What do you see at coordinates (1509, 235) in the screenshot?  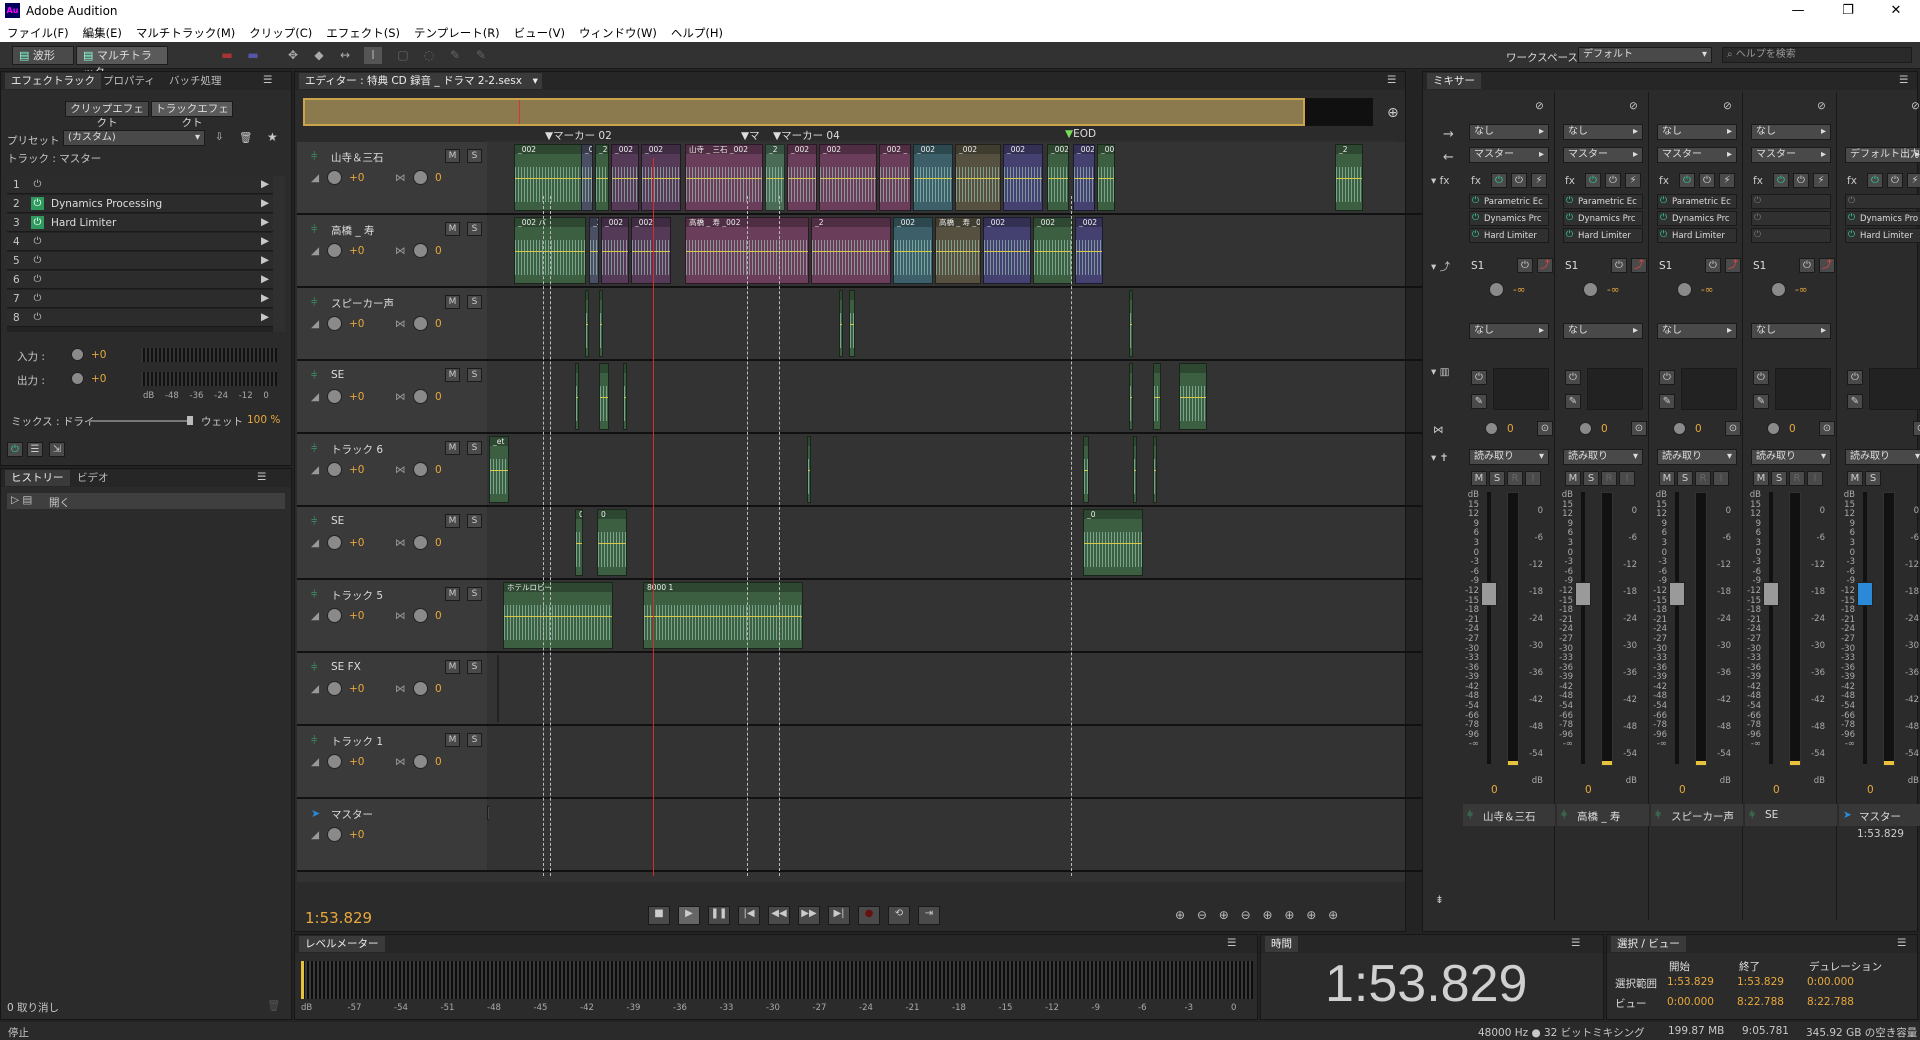 I see `mixer-fx-slot: ⏻ Hard Limiter` at bounding box center [1509, 235].